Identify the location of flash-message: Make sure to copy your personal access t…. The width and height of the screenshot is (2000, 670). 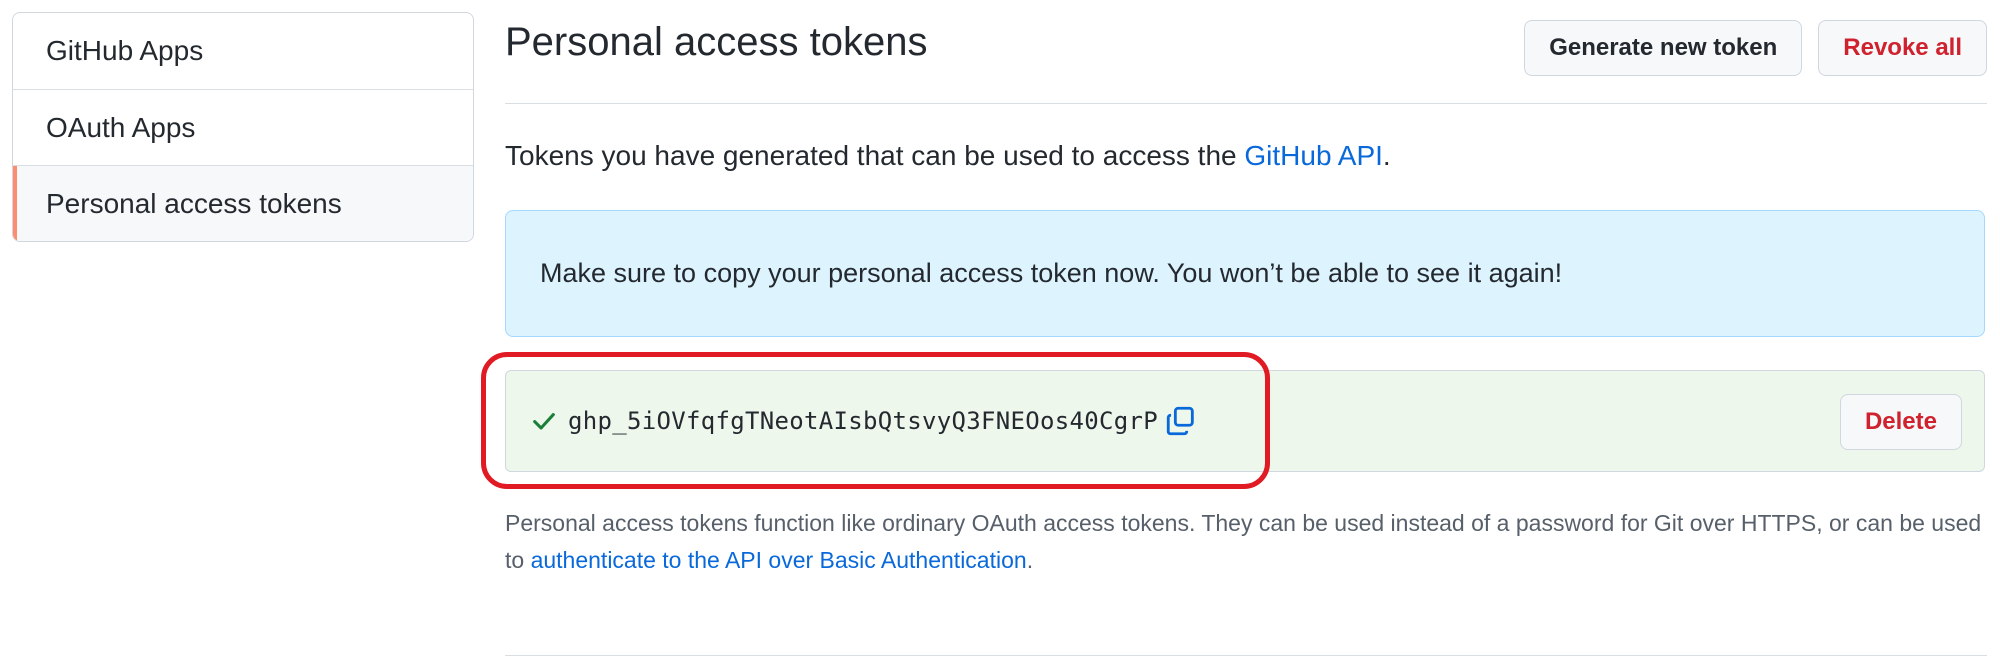
(1051, 273).